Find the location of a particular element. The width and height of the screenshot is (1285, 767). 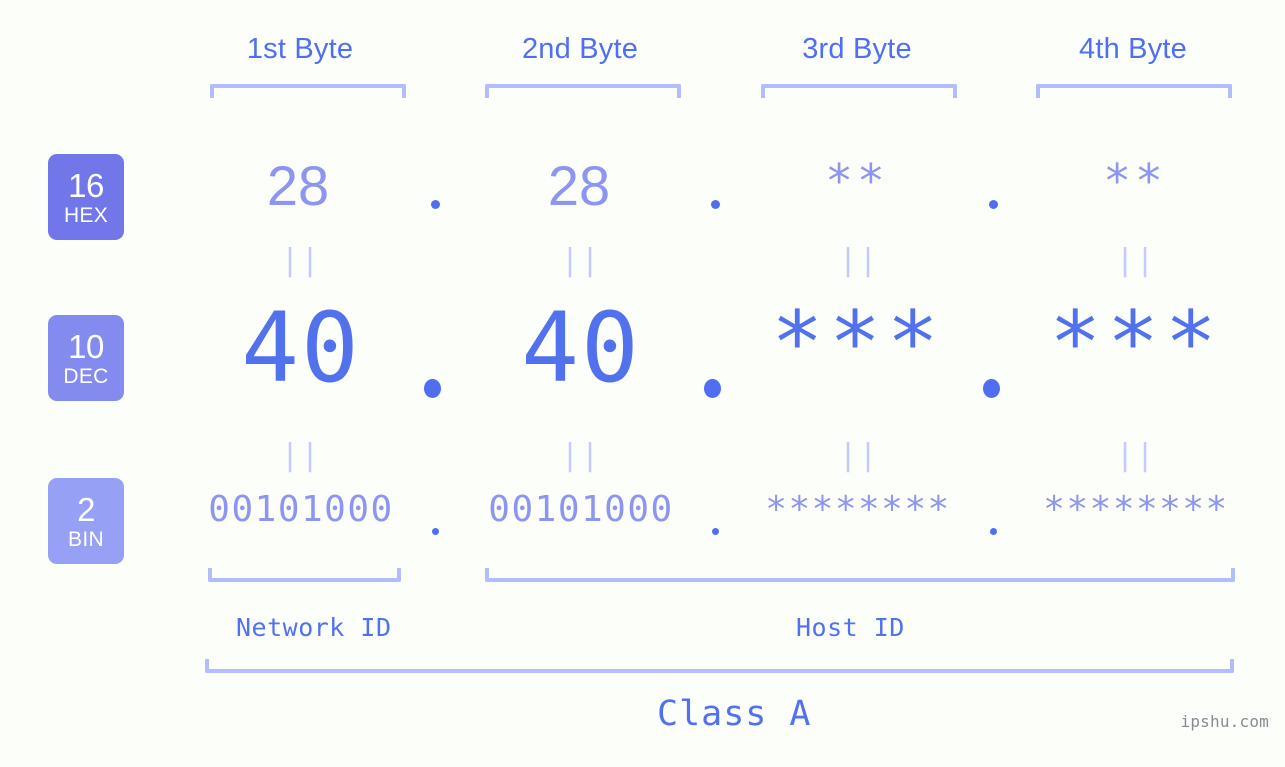

radix-badge-dec: 10 DEC is located at coordinates (86, 358).